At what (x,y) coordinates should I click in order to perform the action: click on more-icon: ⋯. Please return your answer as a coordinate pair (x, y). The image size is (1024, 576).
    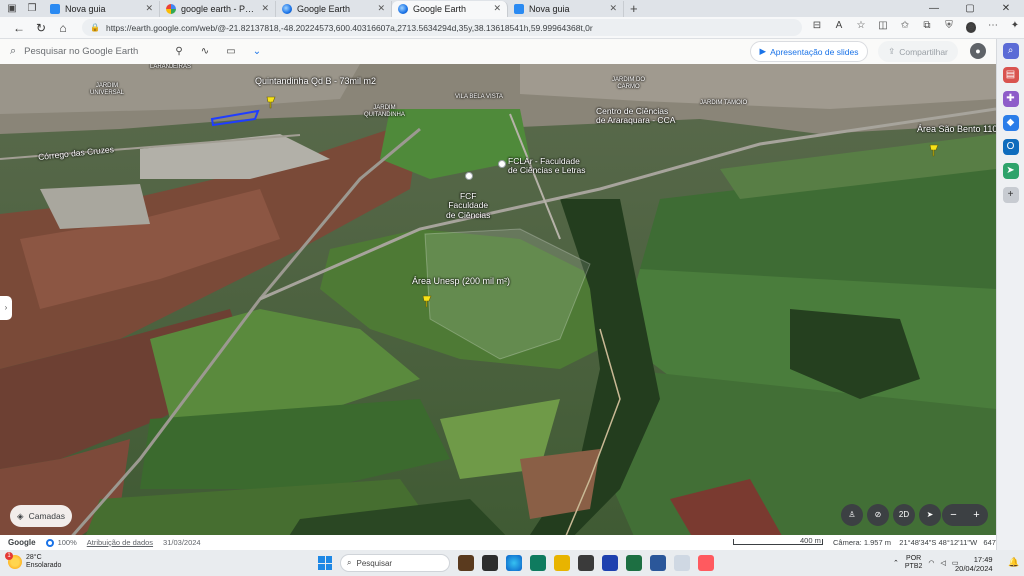
    Looking at the image, I should click on (993, 28).